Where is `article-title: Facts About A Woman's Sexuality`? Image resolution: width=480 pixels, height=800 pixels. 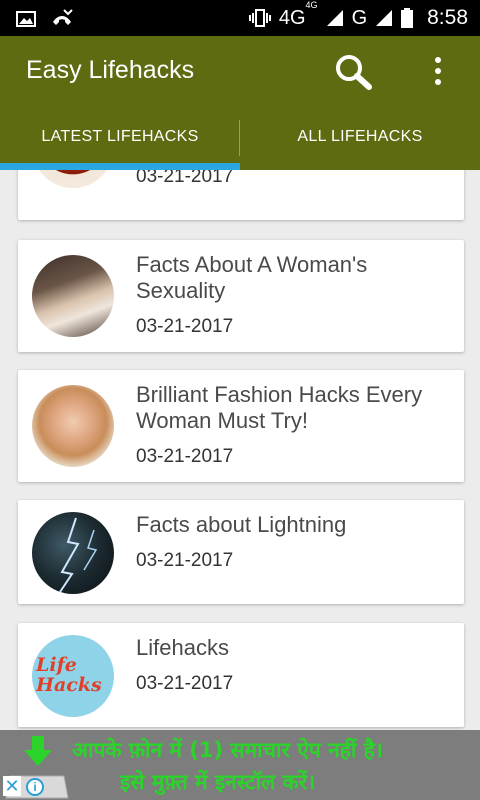
article-title: Facts About A Woman's Sexuality is located at coordinates (252, 277).